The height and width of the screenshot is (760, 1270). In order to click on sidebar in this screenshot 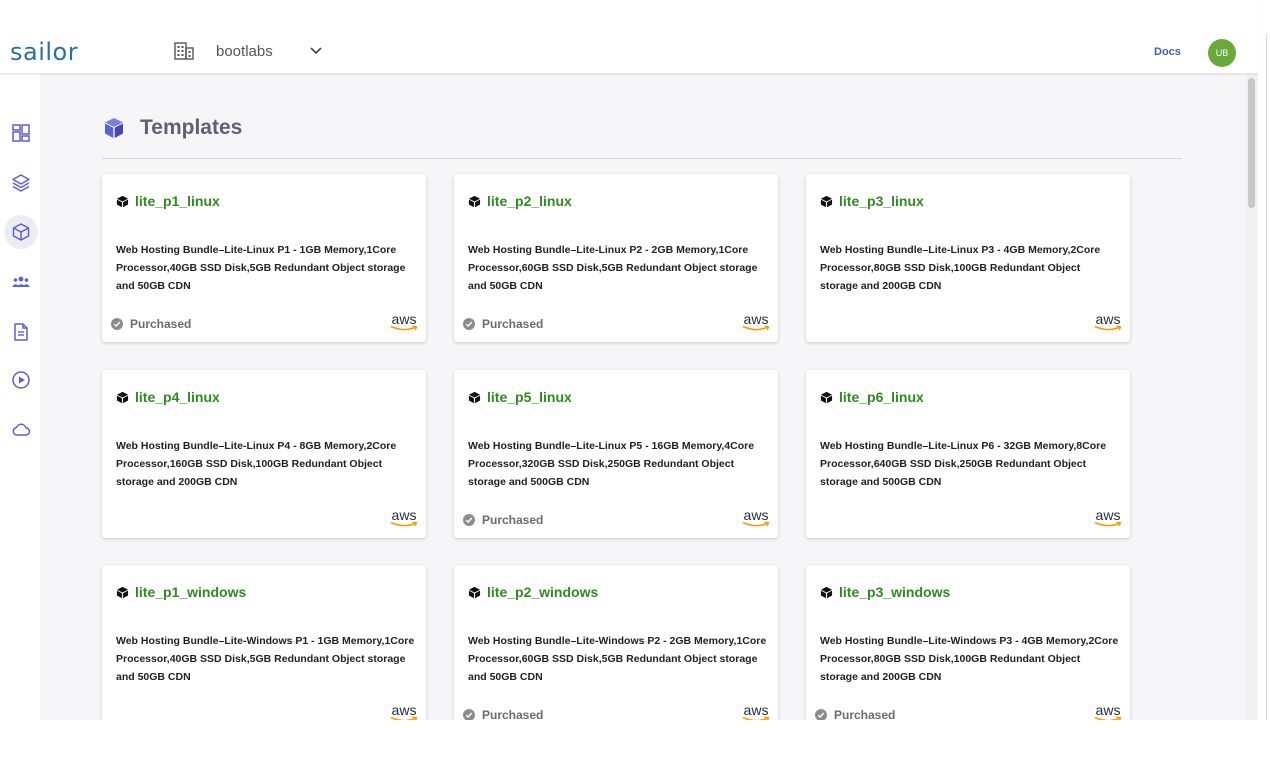, I will do `click(20, 397)`.